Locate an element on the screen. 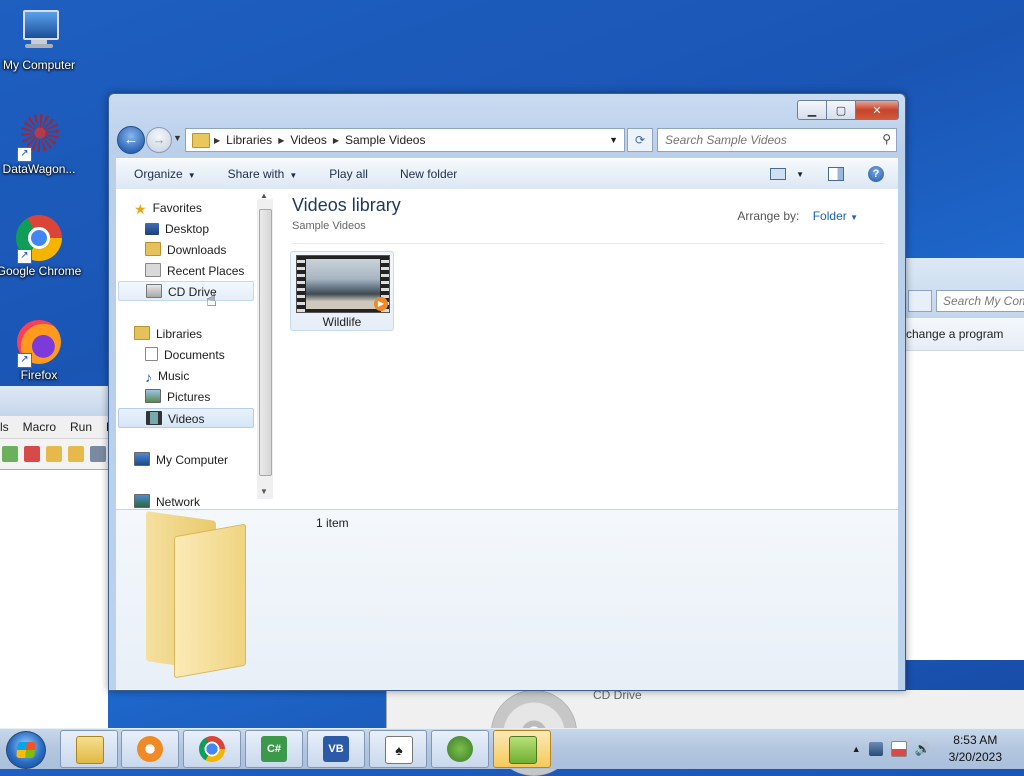 Image resolution: width=1024 pixels, height=776 pixels. scrollbar-thumb is located at coordinates (265, 342).